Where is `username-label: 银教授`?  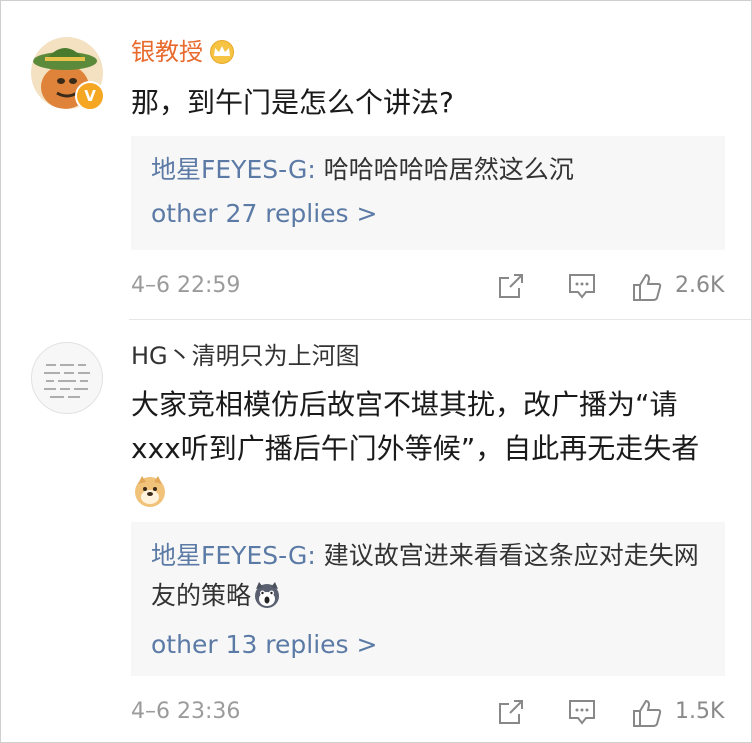 username-label: 银教授 is located at coordinates (167, 52).